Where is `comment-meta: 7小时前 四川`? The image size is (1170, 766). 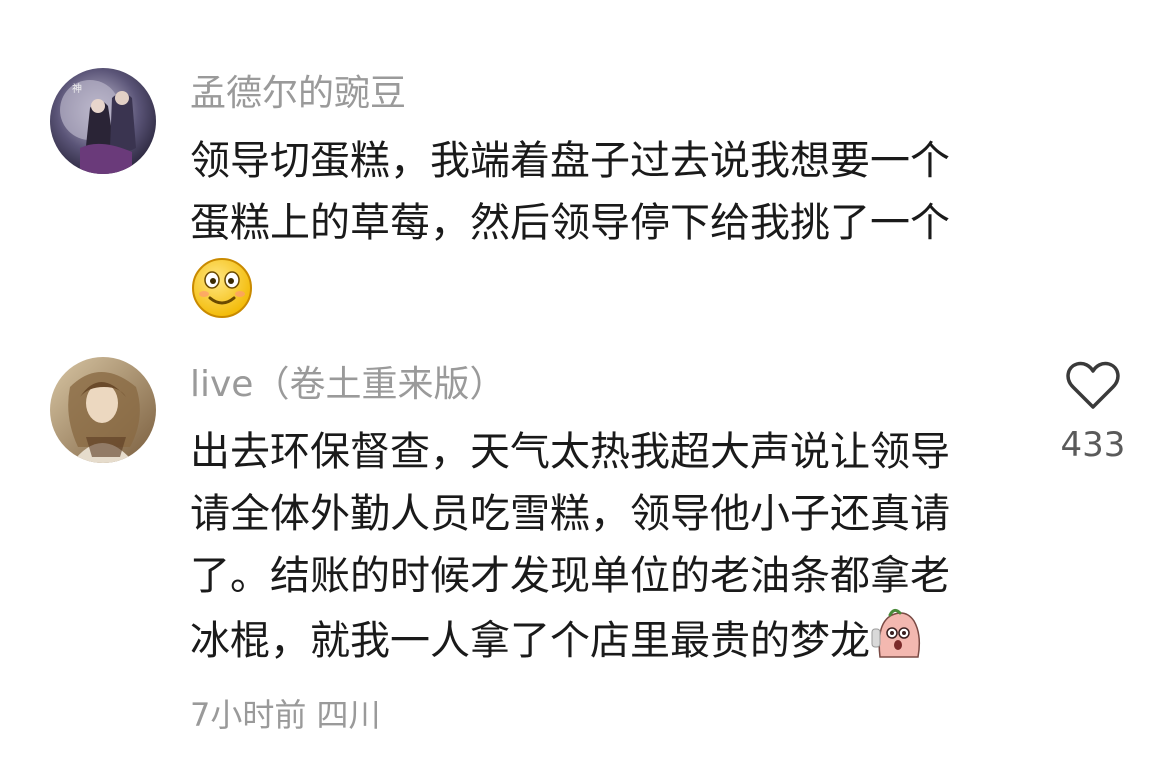
comment-meta: 7小时前 四川 is located at coordinates (285, 715).